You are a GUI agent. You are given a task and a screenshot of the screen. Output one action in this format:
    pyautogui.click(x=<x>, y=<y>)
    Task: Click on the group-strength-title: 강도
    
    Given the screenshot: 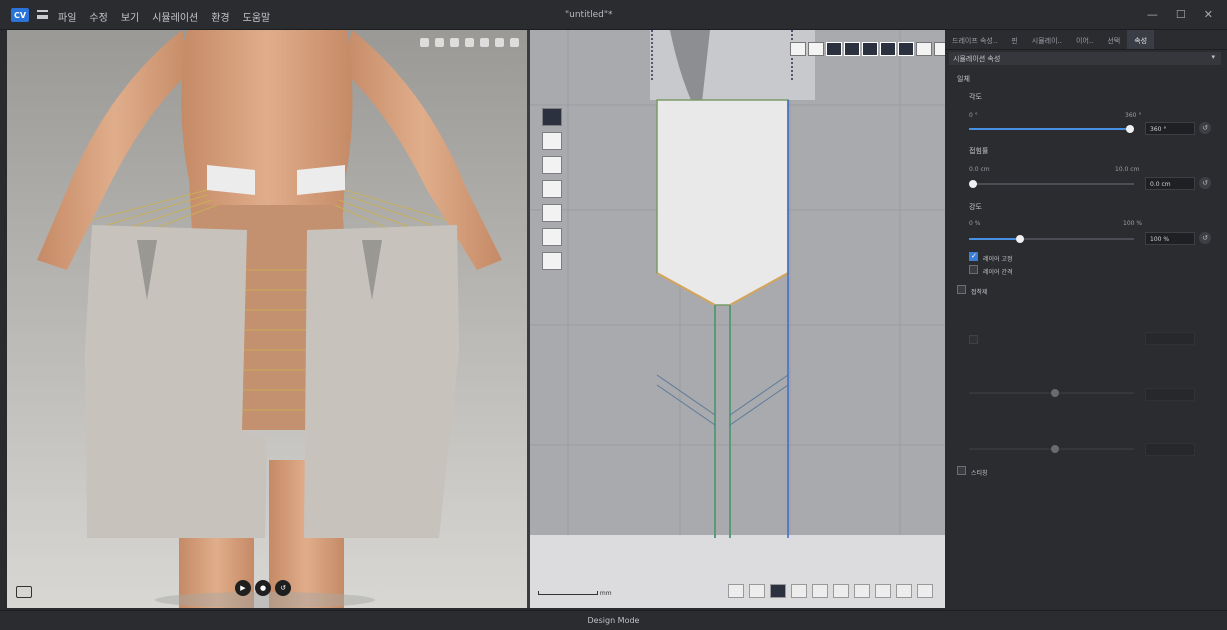 What is the action you would take?
    pyautogui.click(x=975, y=207)
    